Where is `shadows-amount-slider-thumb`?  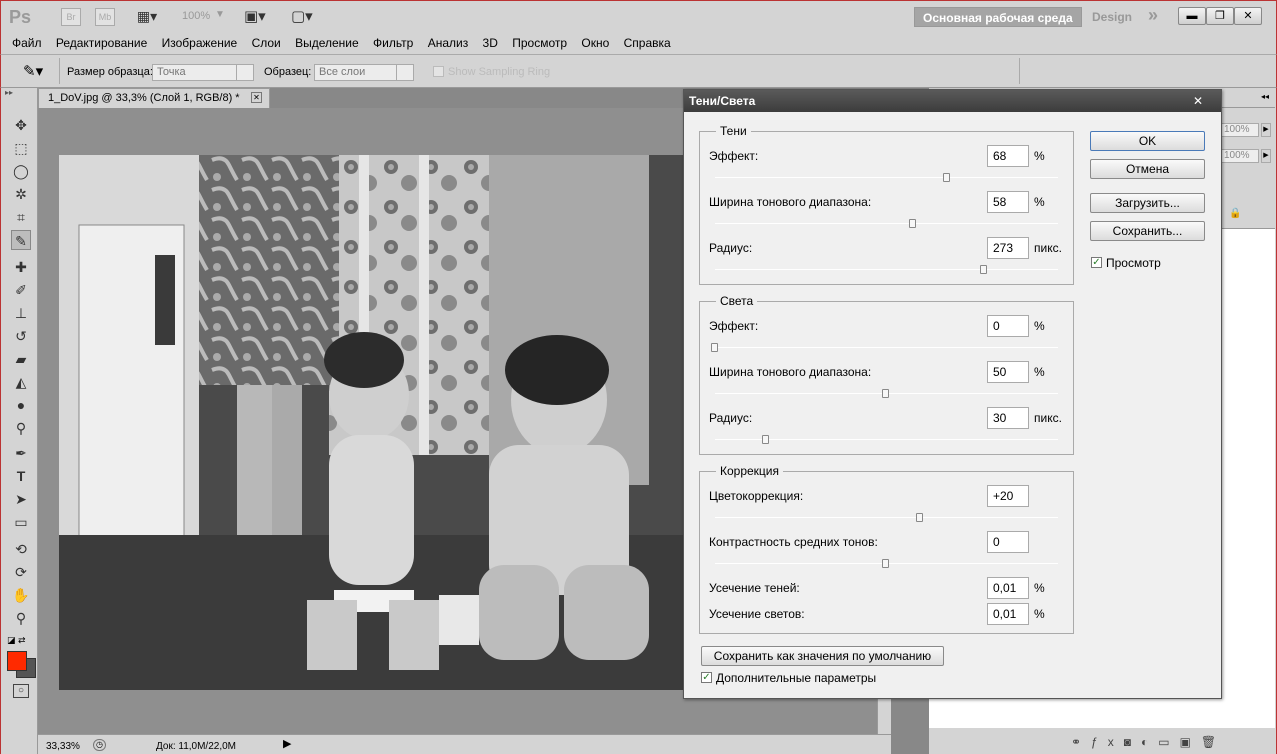
shadows-amount-slider-thumb is located at coordinates (946, 177).